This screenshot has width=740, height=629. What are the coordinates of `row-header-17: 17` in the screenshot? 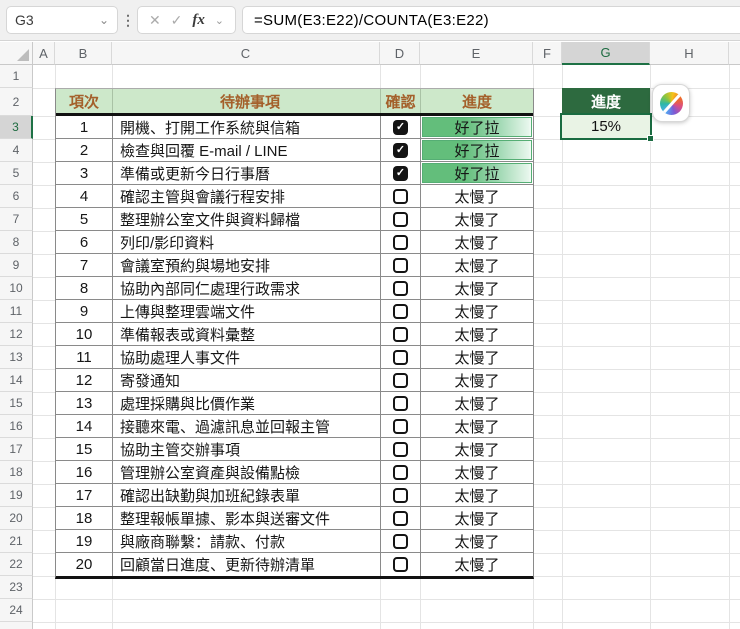 It's located at (16, 449).